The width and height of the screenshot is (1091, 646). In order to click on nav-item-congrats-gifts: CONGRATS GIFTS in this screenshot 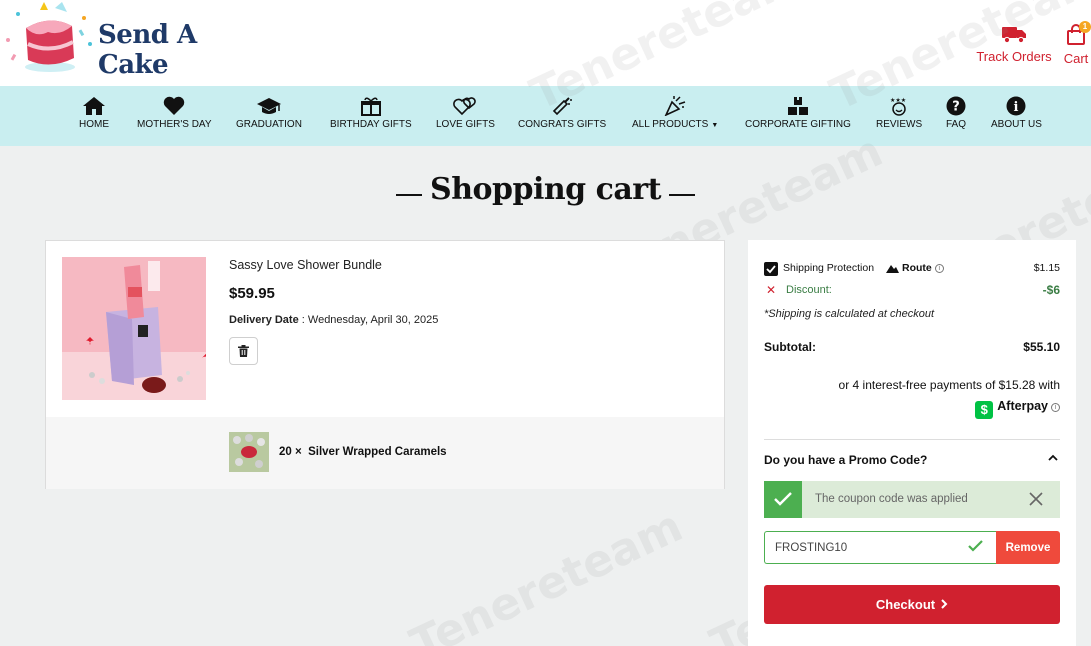, I will do `click(562, 113)`.